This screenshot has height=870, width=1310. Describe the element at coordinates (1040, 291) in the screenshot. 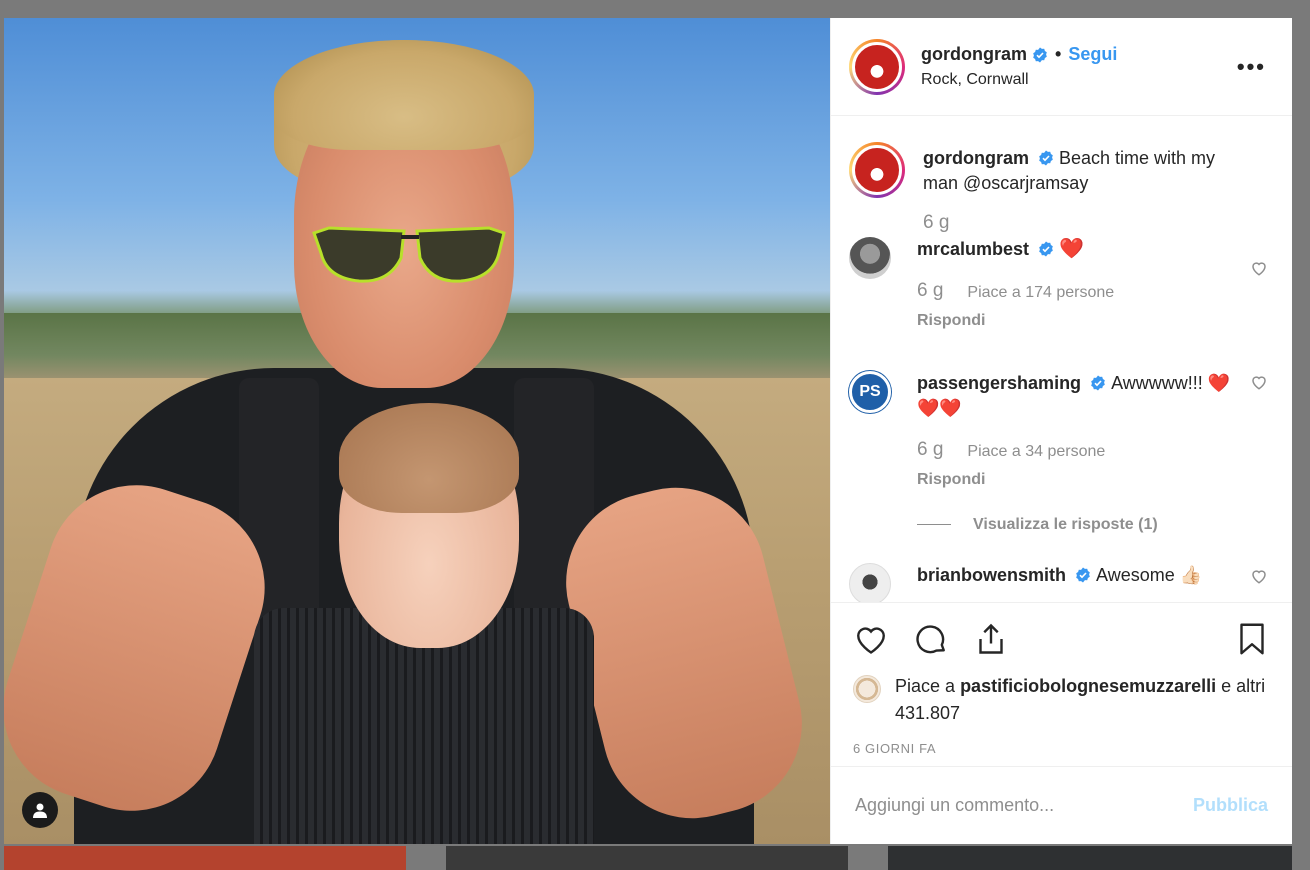

I see `comment-likes: Piace a 174 persone` at that location.